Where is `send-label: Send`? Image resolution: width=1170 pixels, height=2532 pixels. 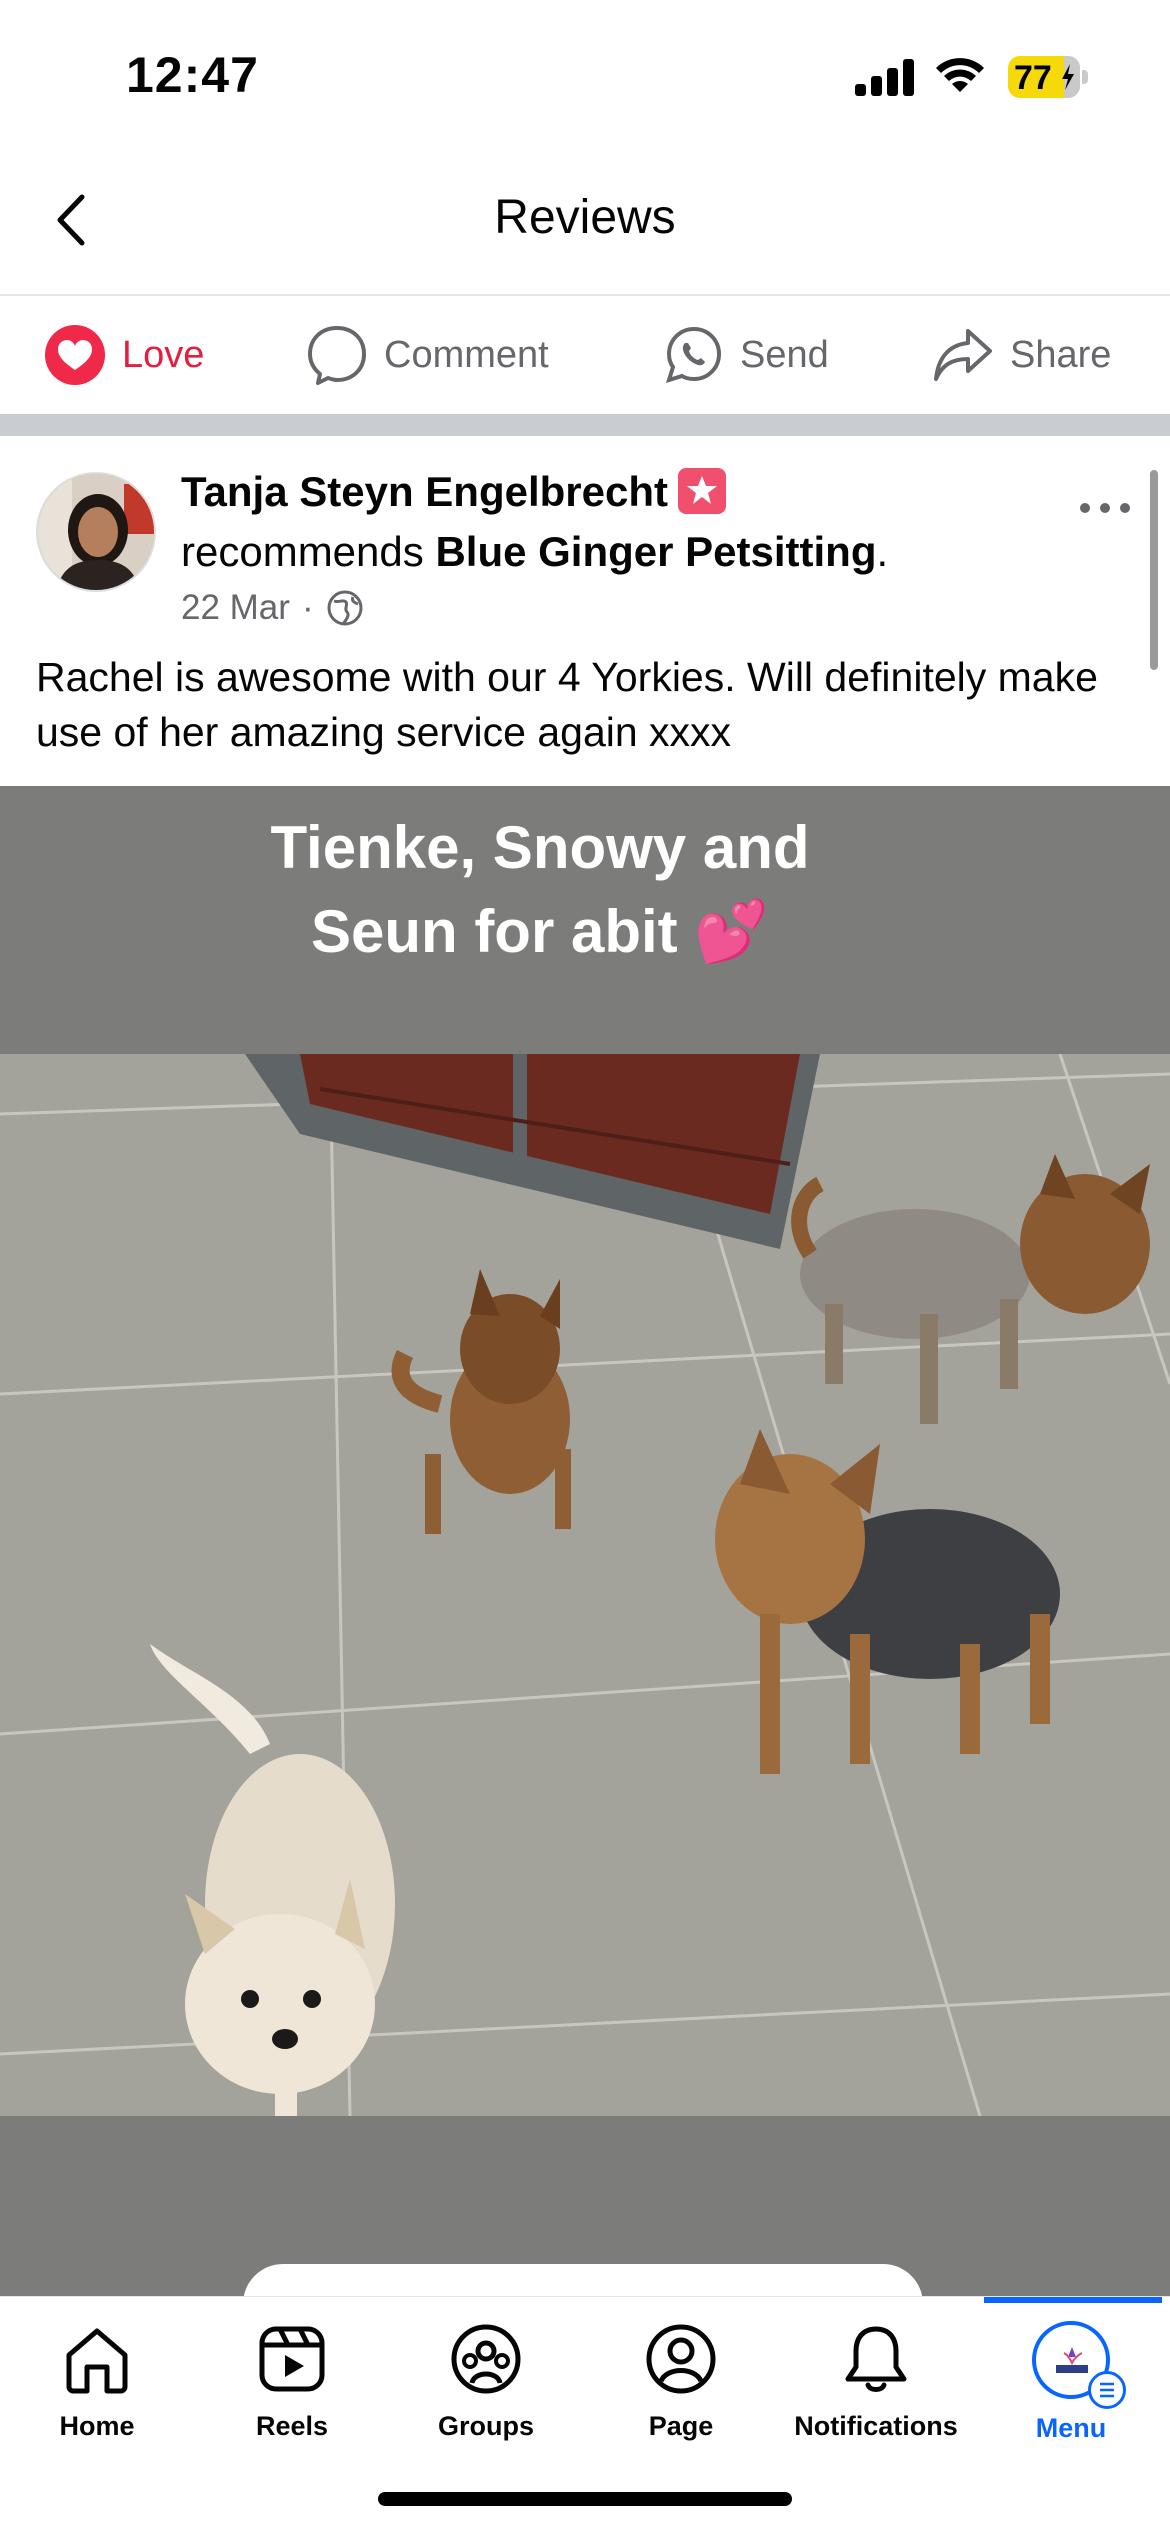 send-label: Send is located at coordinates (784, 354).